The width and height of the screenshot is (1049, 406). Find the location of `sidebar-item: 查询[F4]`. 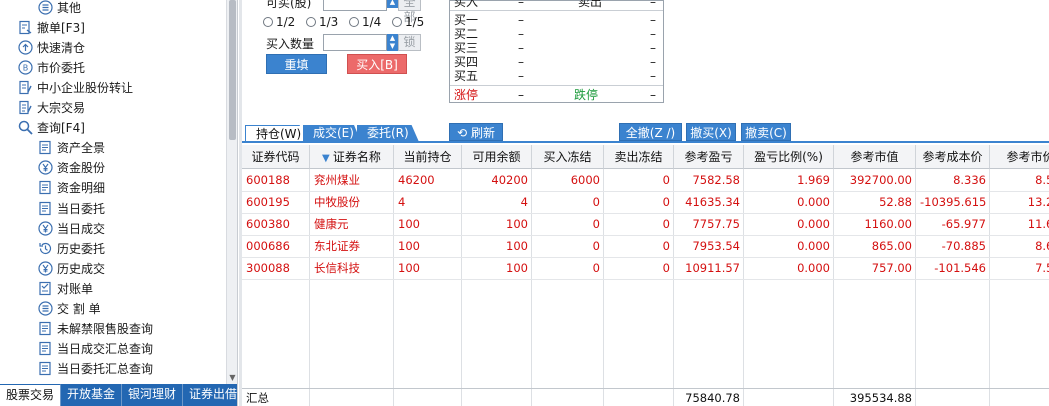

sidebar-item: 查询[F4] is located at coordinates (51, 128).